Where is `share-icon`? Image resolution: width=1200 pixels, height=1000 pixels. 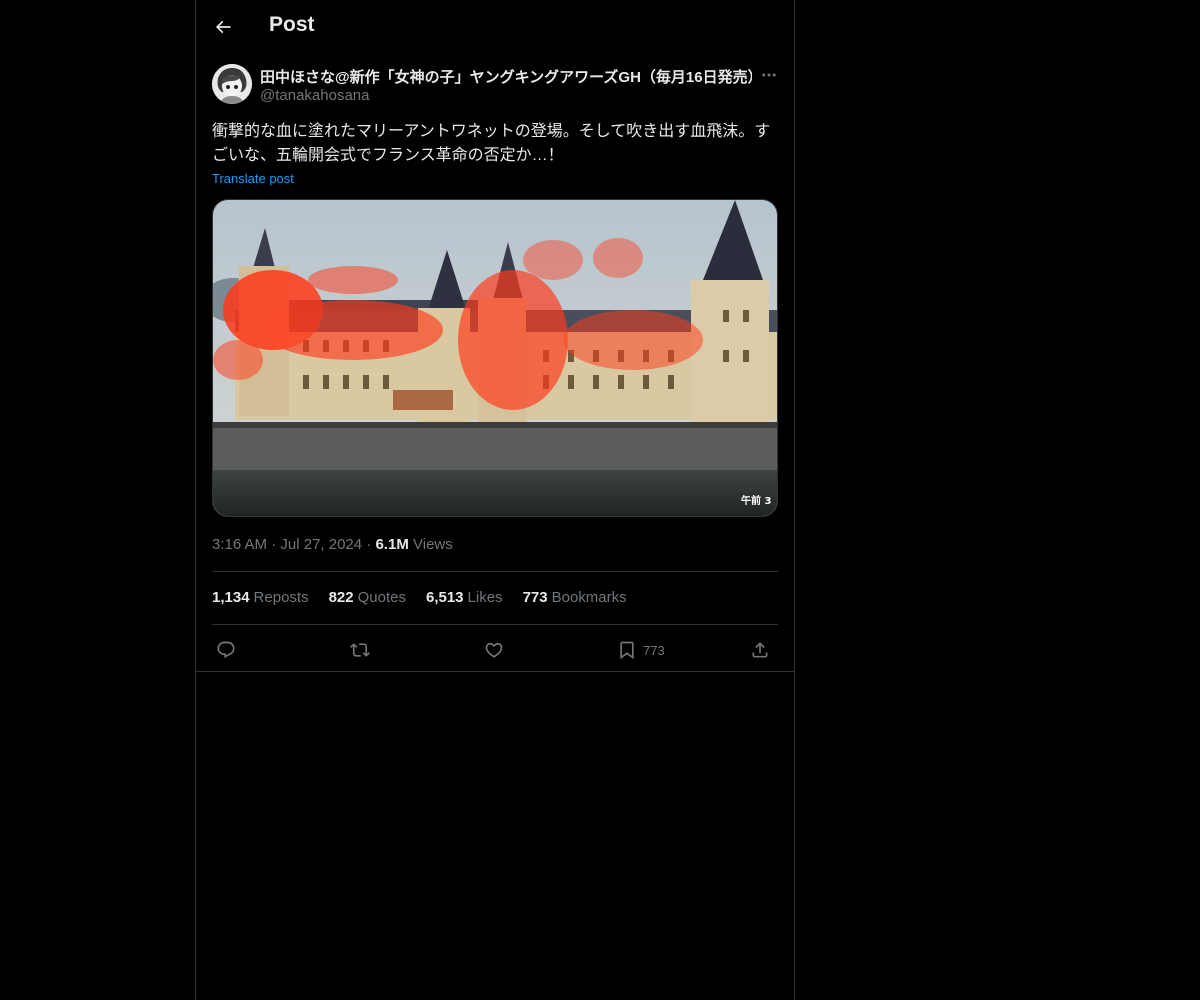
share-icon is located at coordinates (760, 650).